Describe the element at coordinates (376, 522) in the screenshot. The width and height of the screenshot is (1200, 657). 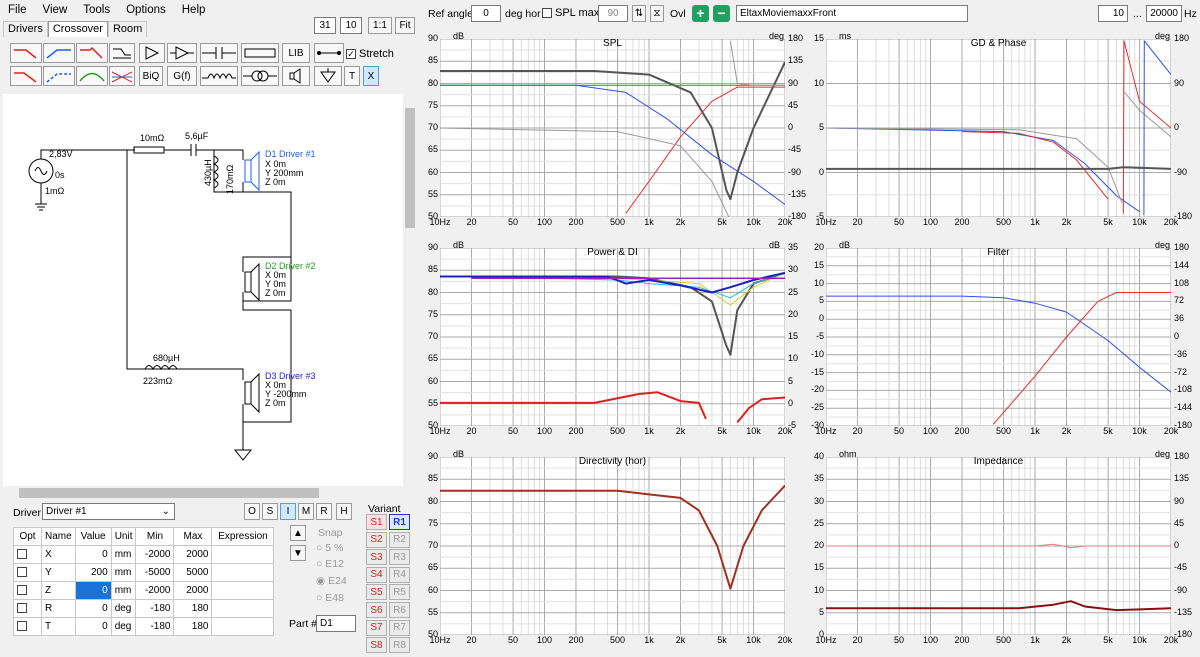
I see `variant-s1: S1` at that location.